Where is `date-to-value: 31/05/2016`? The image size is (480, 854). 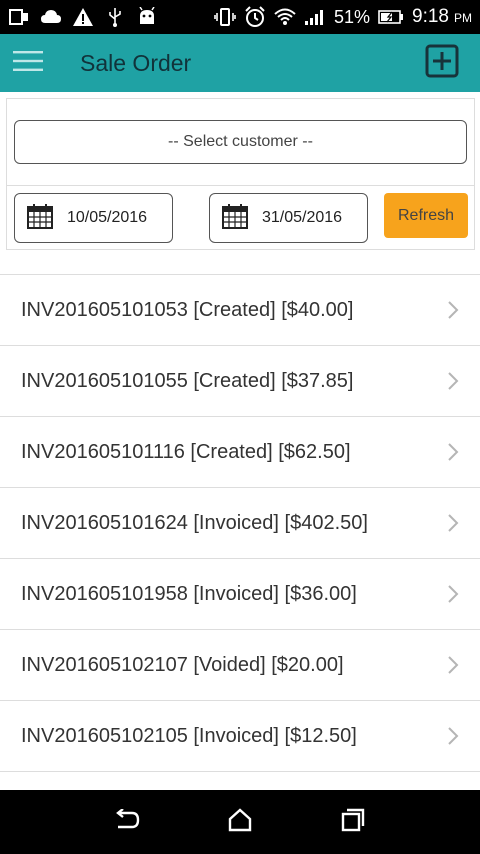 date-to-value: 31/05/2016 is located at coordinates (302, 217).